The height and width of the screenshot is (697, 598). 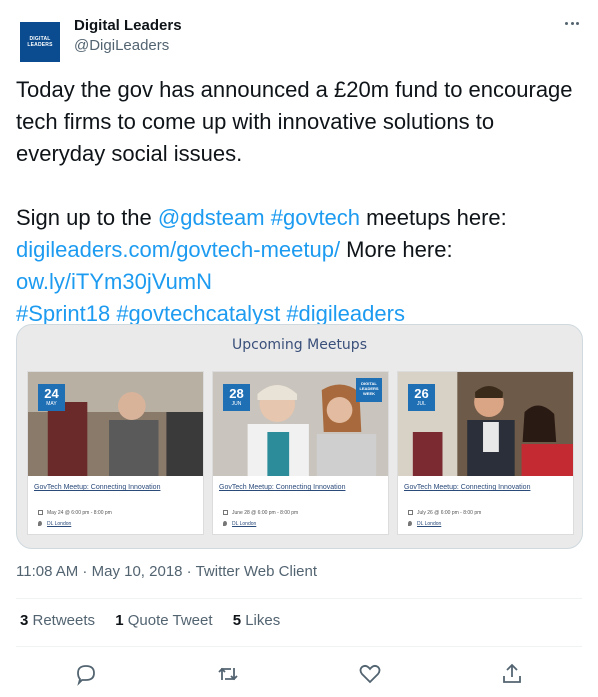 I want to click on date-badge-2: 28 JUN, so click(x=236, y=397).